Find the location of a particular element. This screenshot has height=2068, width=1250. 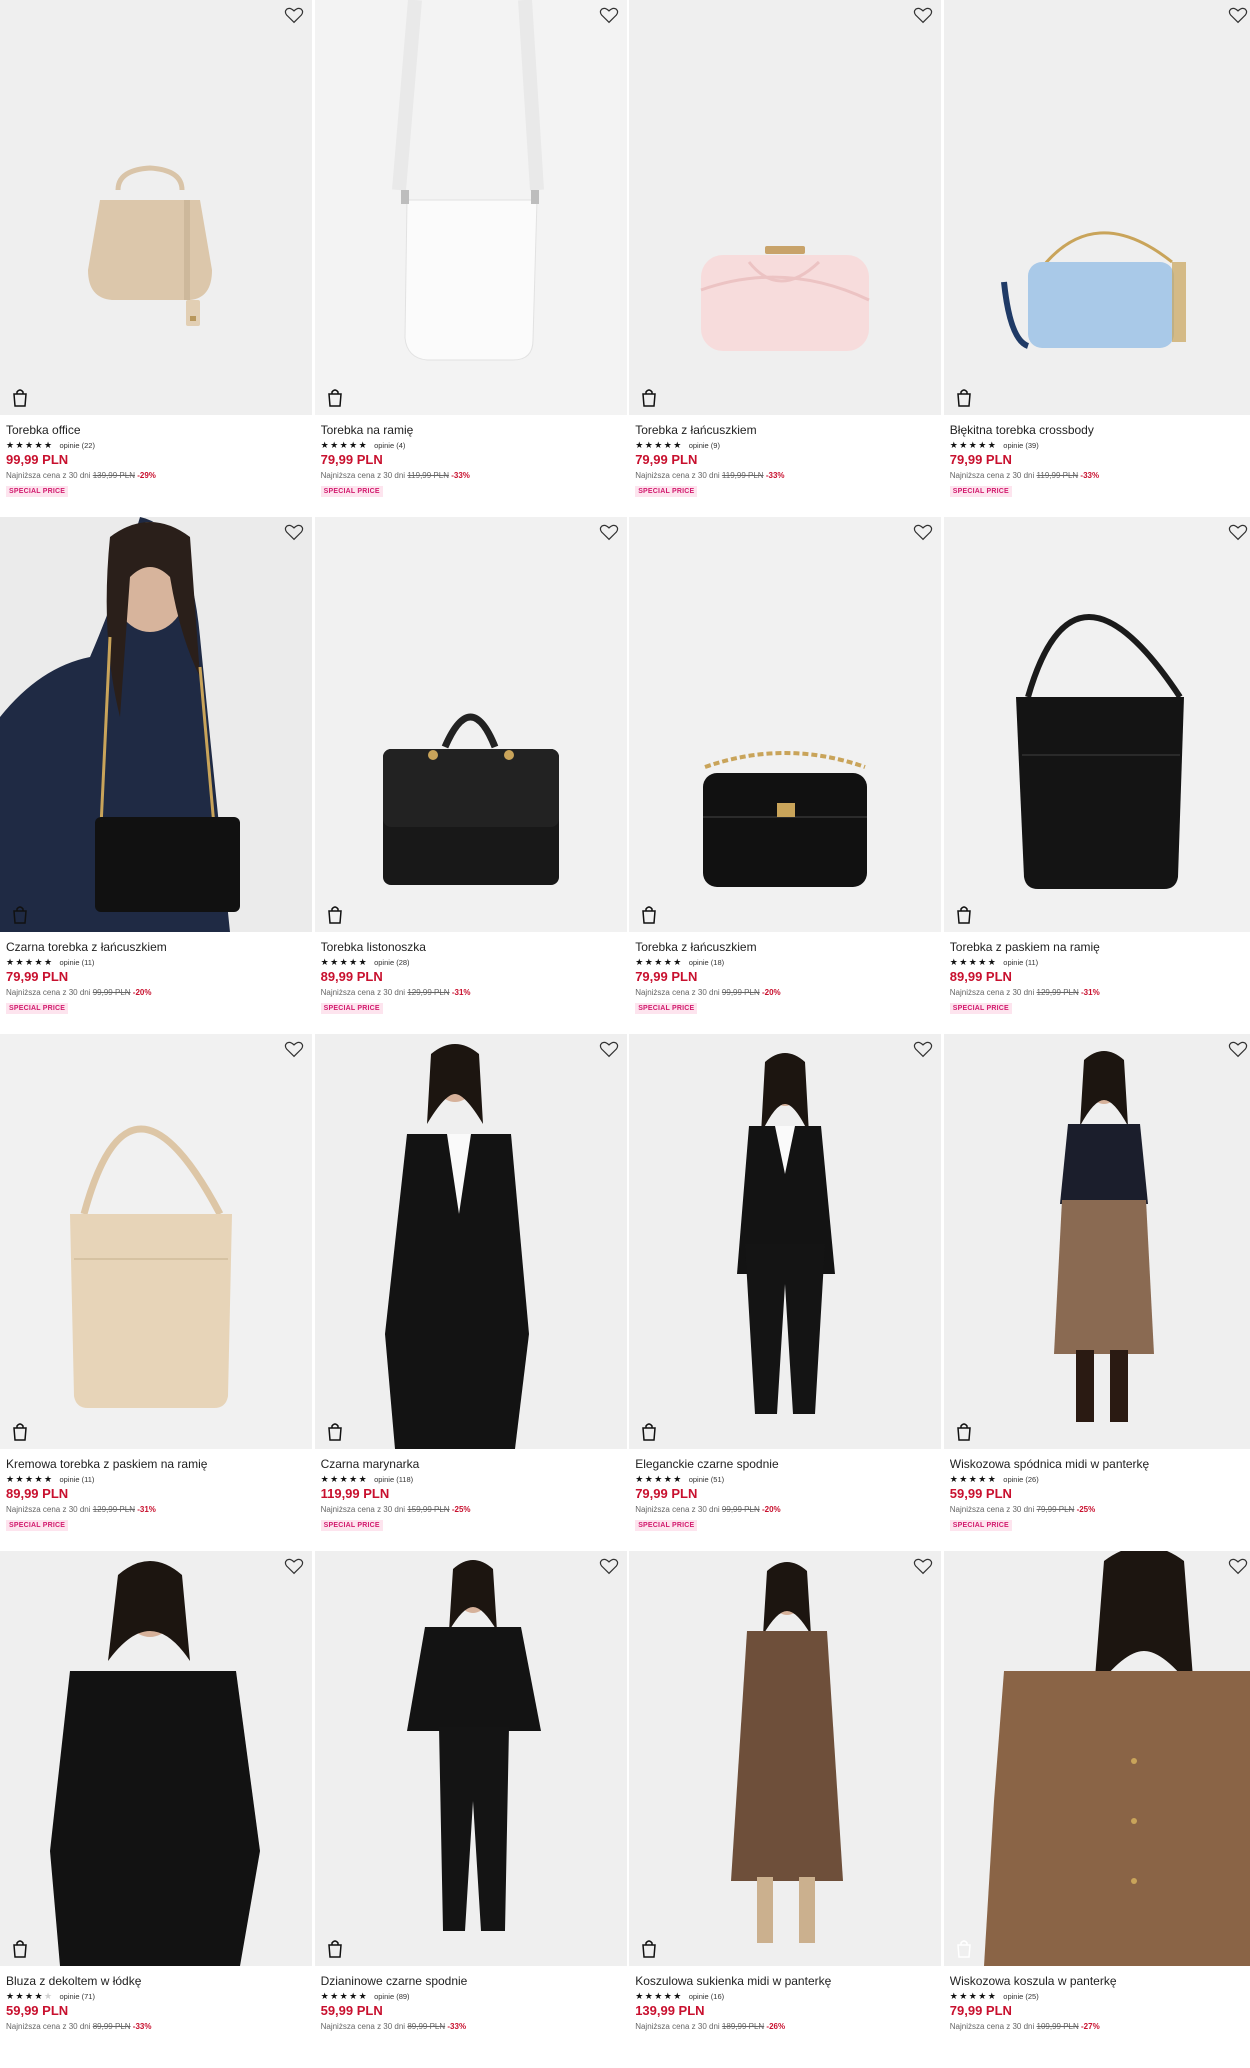

review-count: opinie (9) is located at coordinates (704, 445).